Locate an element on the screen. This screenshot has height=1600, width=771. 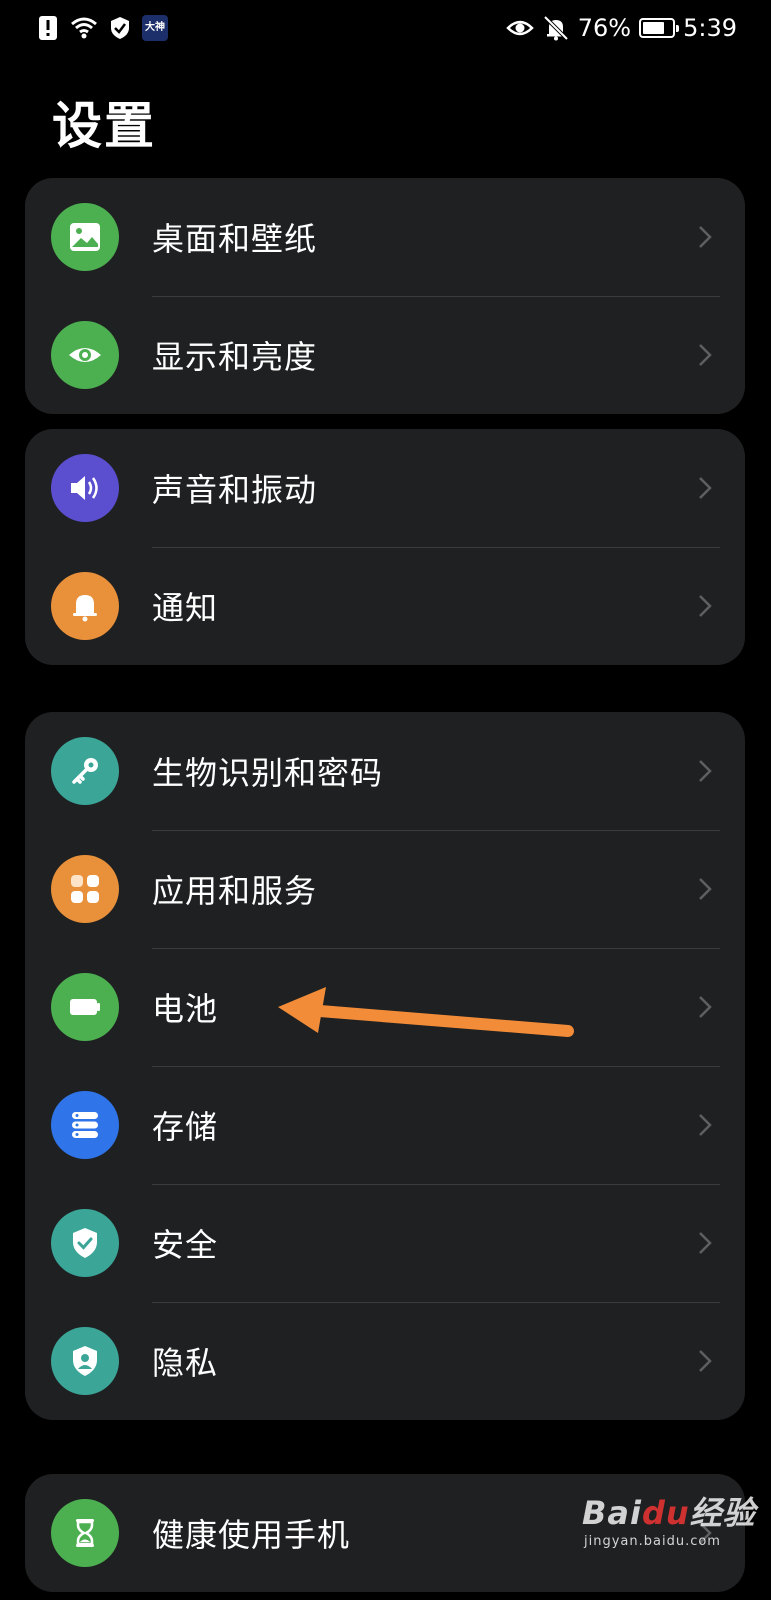
speaker-icon is located at coordinates (85, 488).